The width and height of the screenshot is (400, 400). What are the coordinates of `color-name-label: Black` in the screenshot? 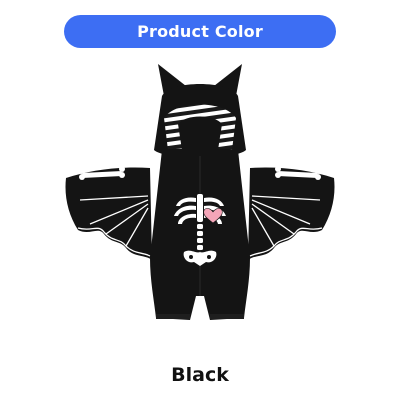 It's located at (200, 375).